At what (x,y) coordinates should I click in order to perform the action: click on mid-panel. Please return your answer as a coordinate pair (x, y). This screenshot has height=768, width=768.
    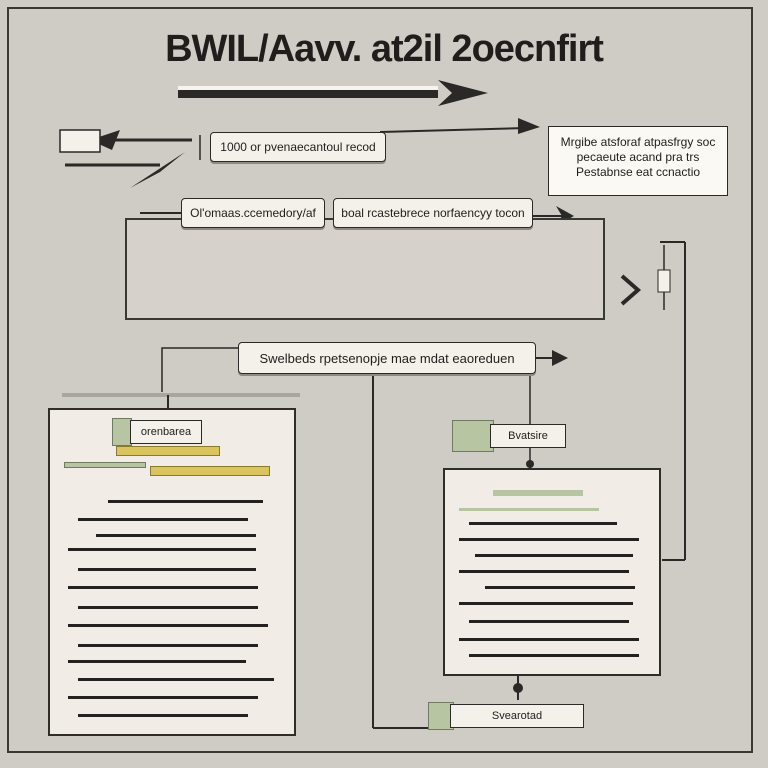
    Looking at the image, I should click on (365, 269).